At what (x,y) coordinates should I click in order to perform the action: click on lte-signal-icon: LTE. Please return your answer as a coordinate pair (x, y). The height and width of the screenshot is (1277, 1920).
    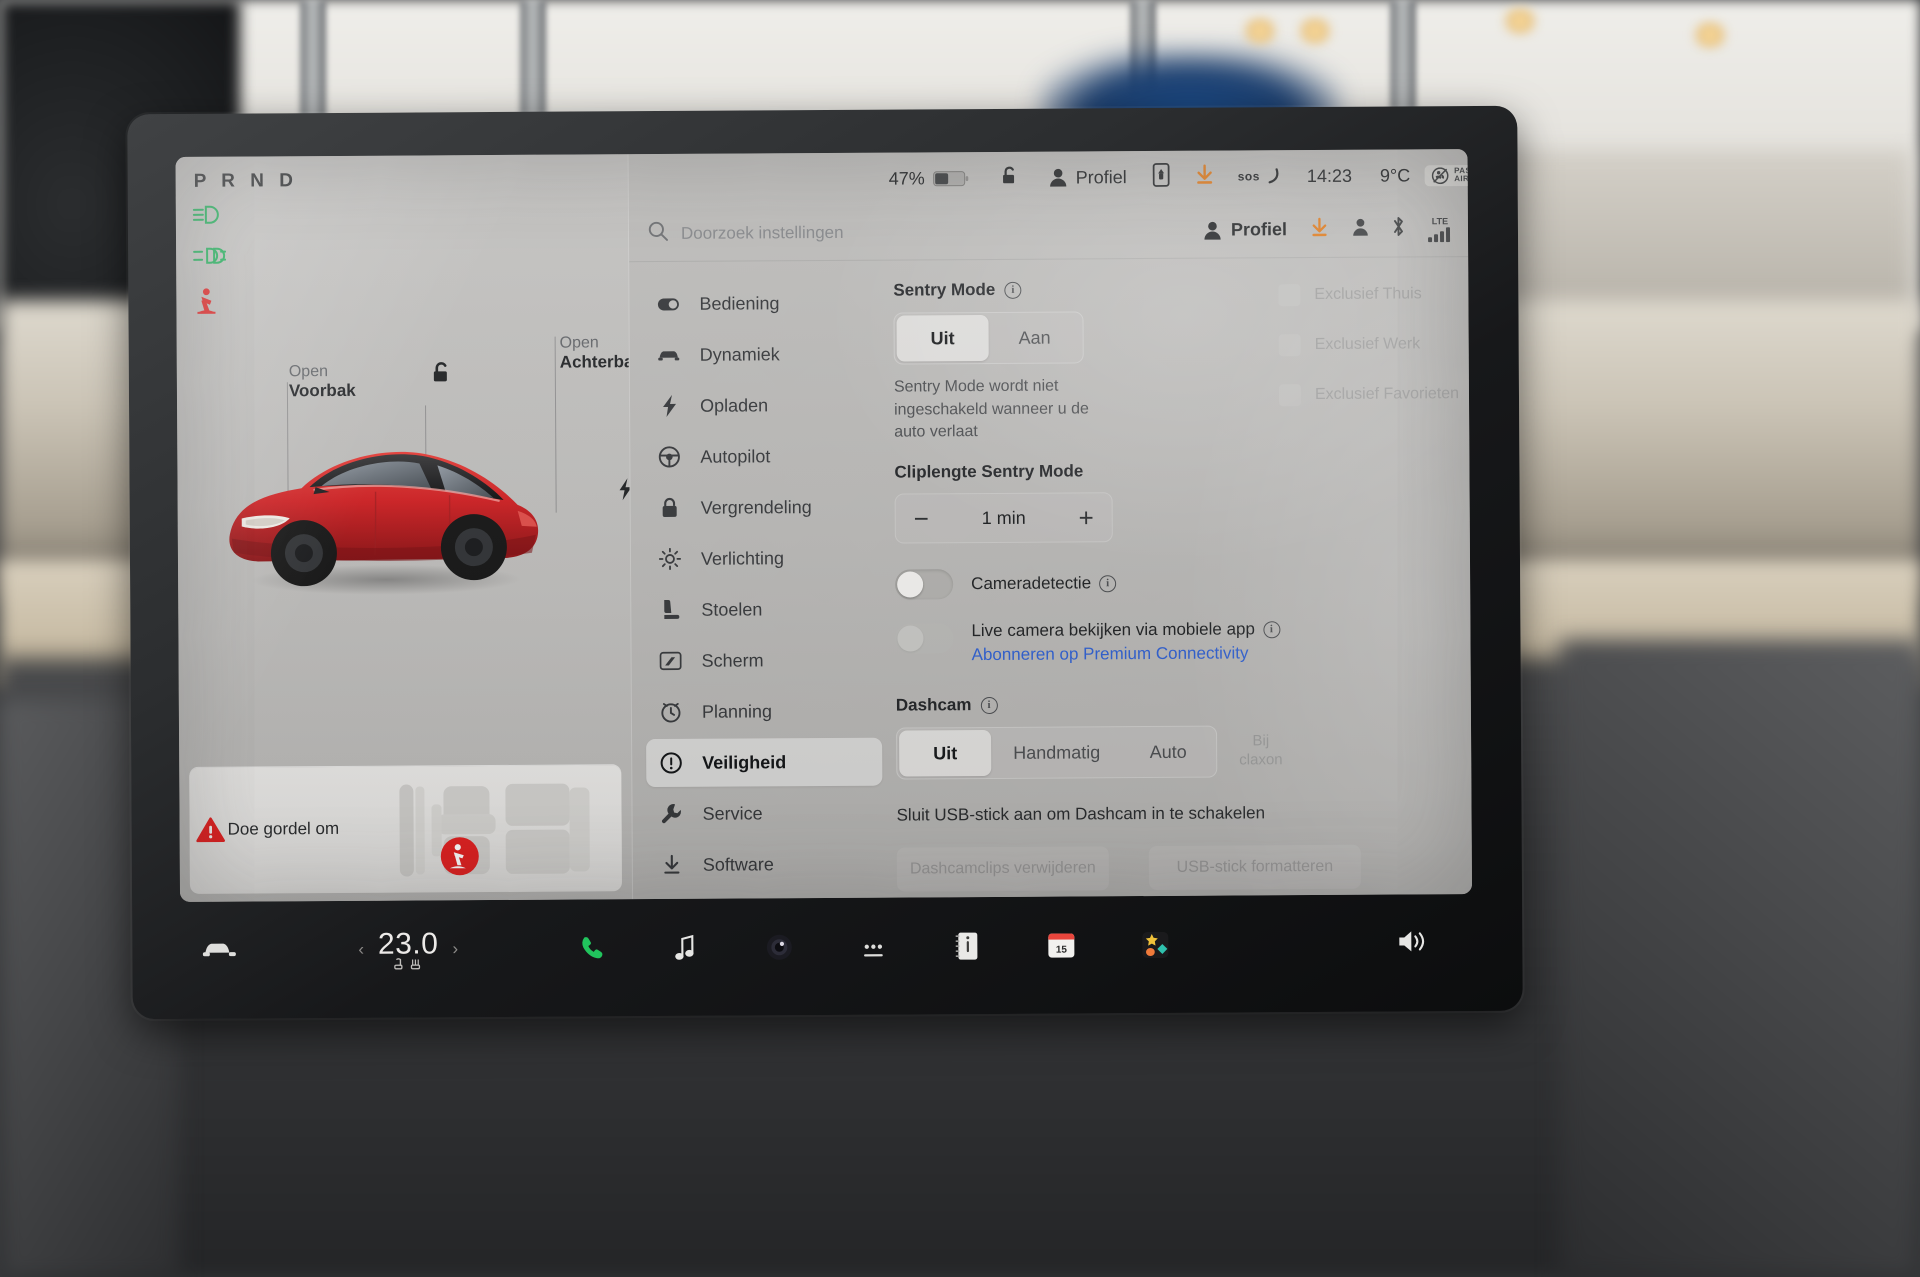
    Looking at the image, I should click on (1440, 229).